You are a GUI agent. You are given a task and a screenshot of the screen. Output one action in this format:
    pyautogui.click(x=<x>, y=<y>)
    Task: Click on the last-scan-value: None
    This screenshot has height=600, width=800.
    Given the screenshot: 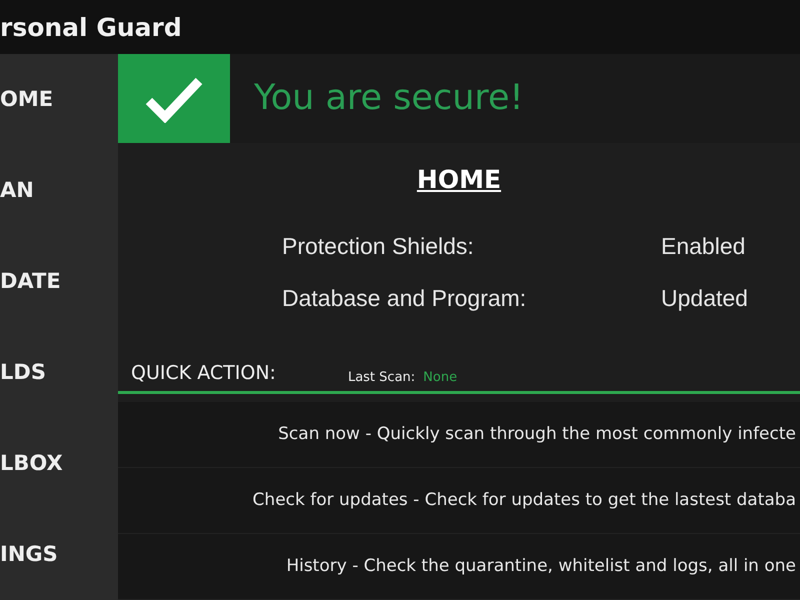 What is the action you would take?
    pyautogui.click(x=440, y=377)
    